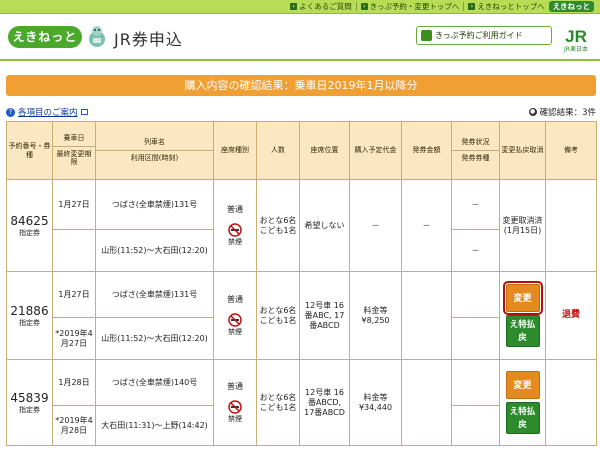 The image size is (600, 465). I want to click on route-section: 山形(11:52)〜大石田(12:20), so click(154, 250).